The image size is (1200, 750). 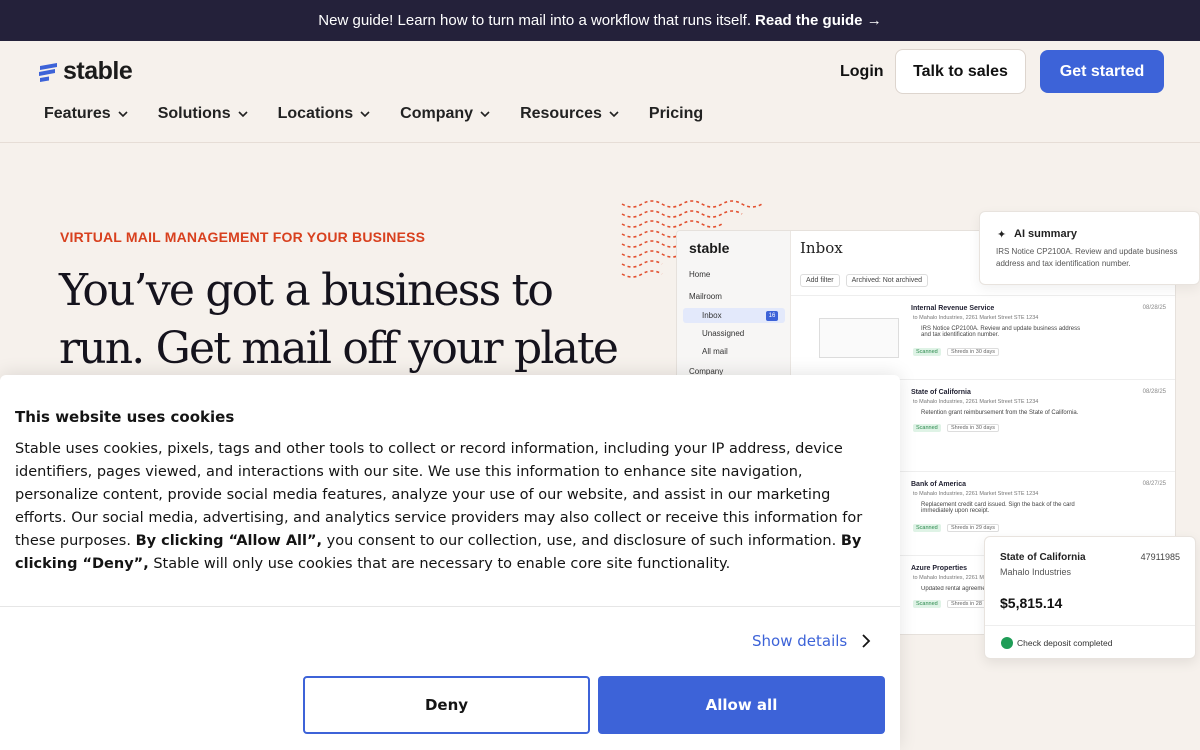 I want to click on inbox-count-badge: 16, so click(x=772, y=316).